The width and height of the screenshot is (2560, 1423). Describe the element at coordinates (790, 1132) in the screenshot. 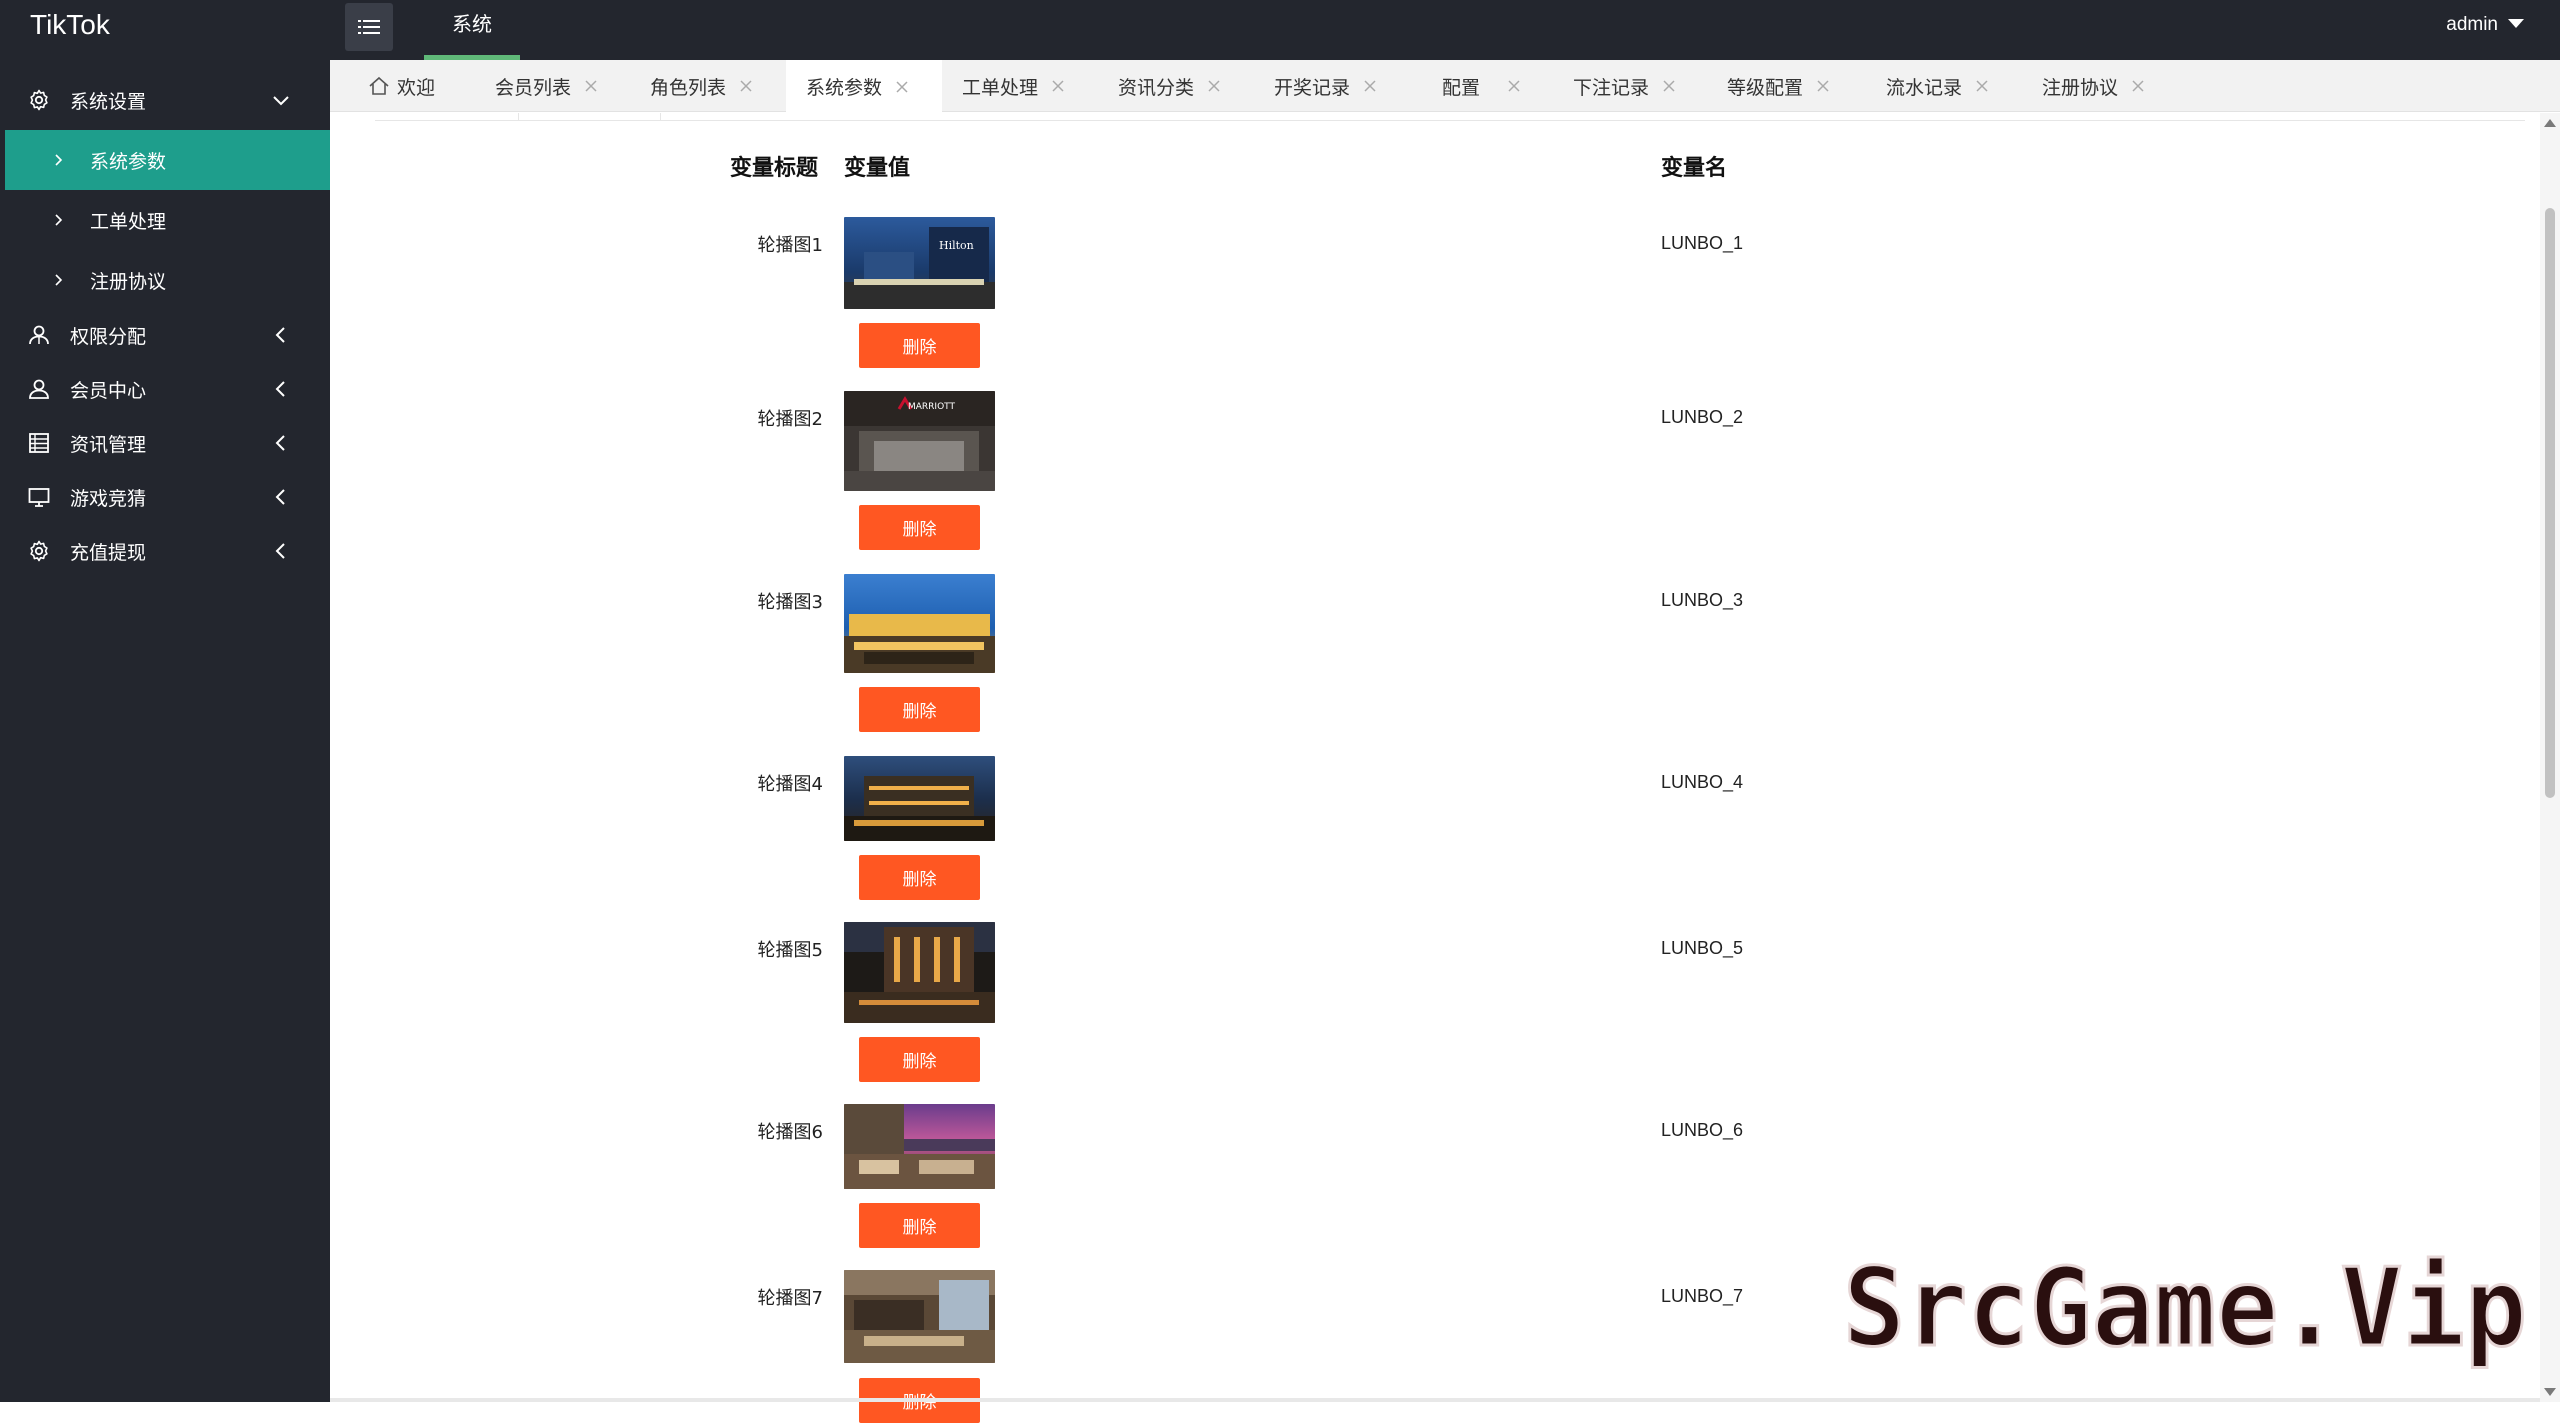

I see `row-title: 轮播图6` at that location.